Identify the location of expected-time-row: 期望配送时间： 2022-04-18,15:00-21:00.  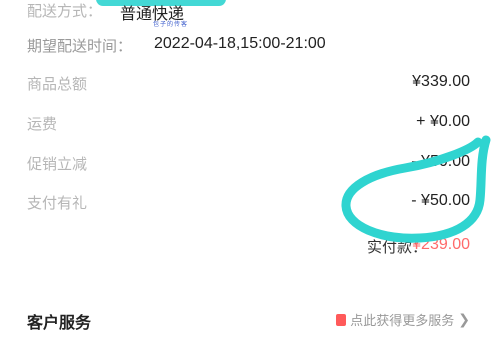
(248, 46).